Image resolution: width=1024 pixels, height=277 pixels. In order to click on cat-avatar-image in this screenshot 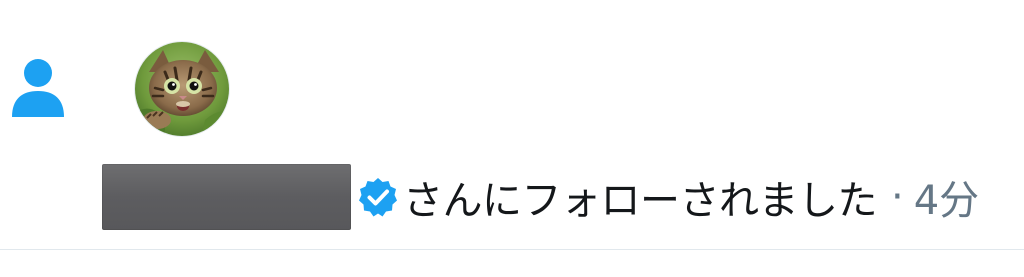, I will do `click(182, 89)`.